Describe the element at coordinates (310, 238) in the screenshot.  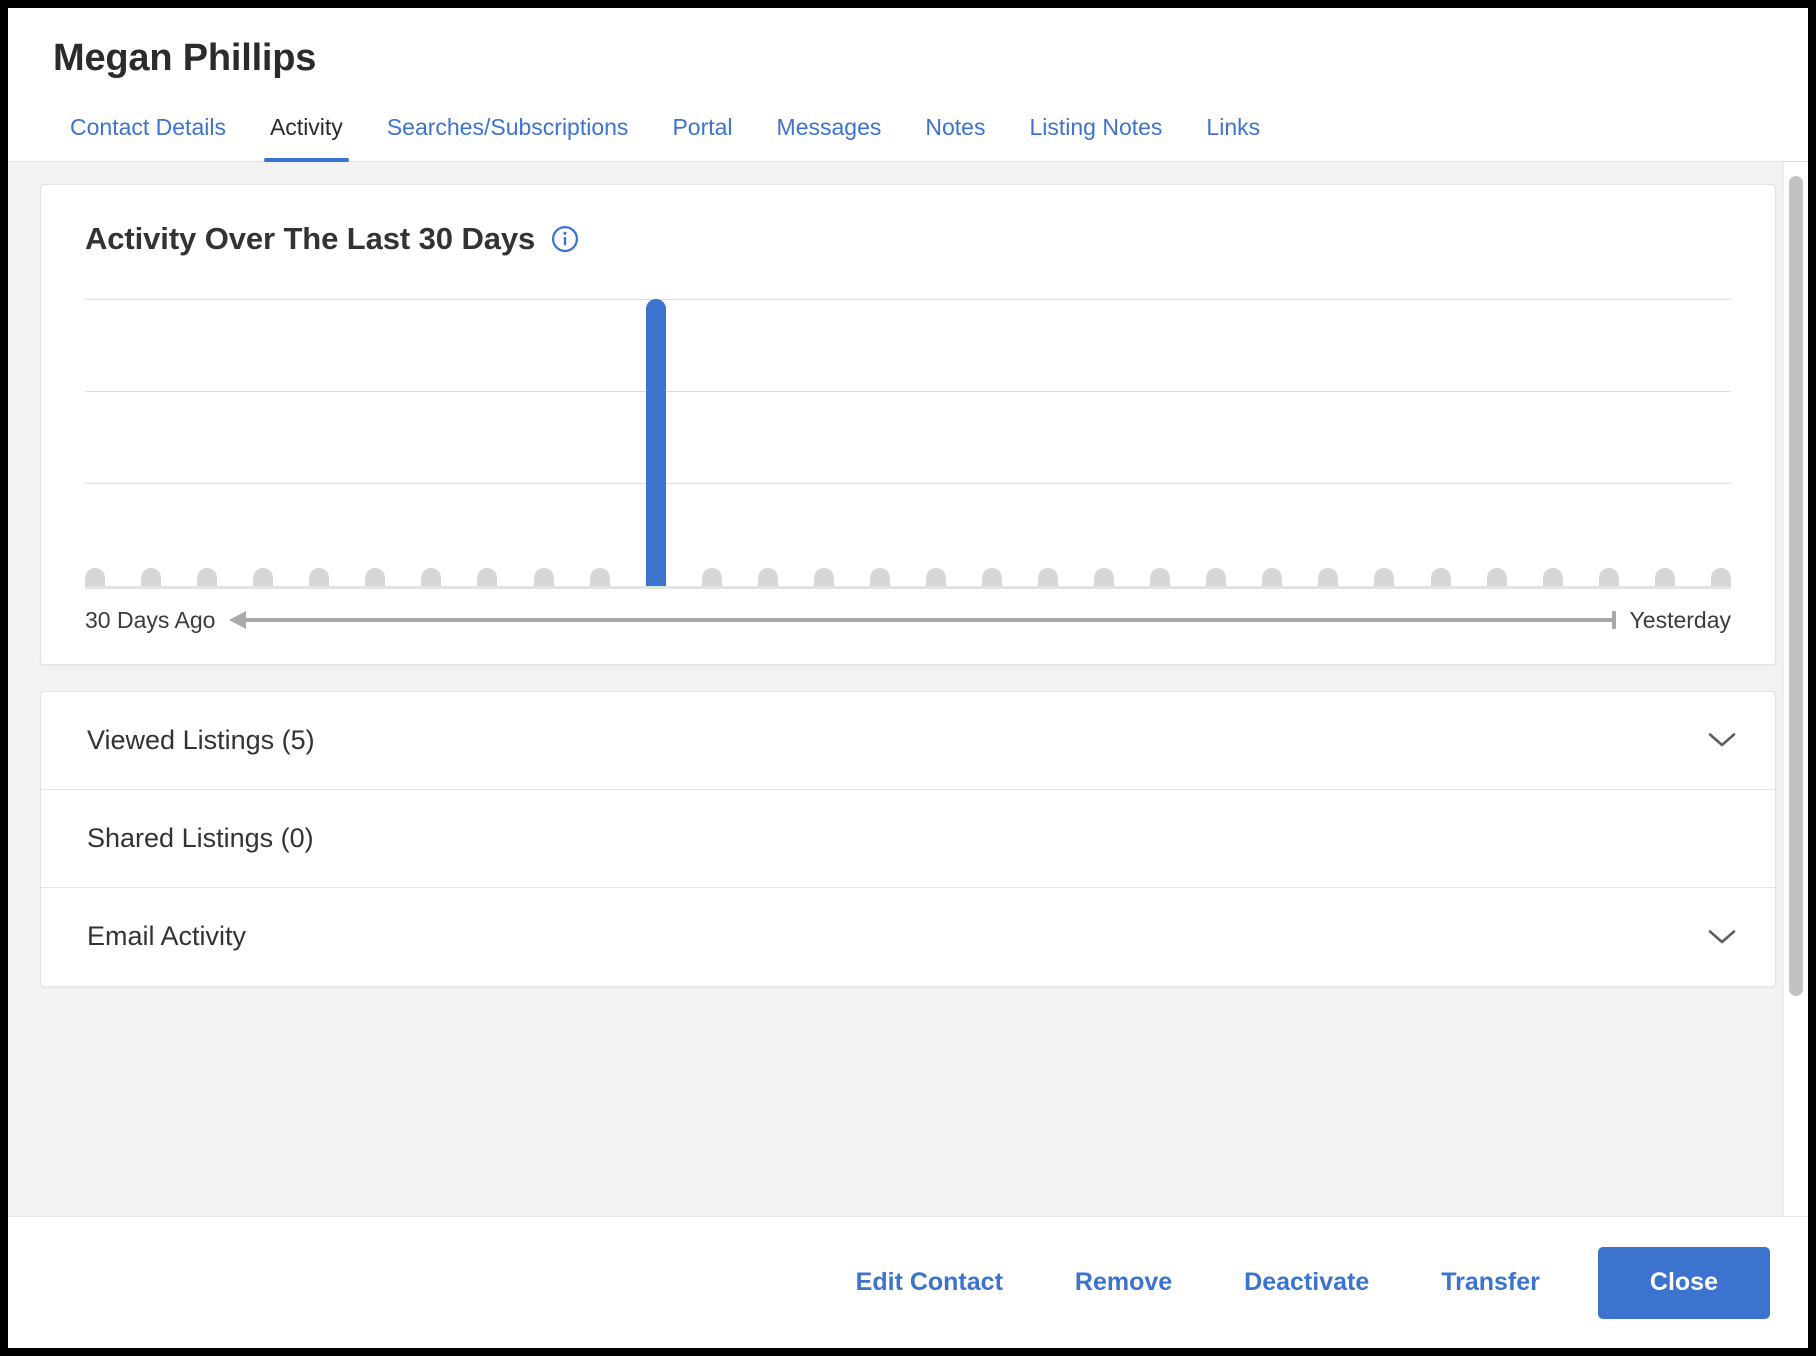
I see `chart-title: Activity Over The Last 30 Days` at that location.